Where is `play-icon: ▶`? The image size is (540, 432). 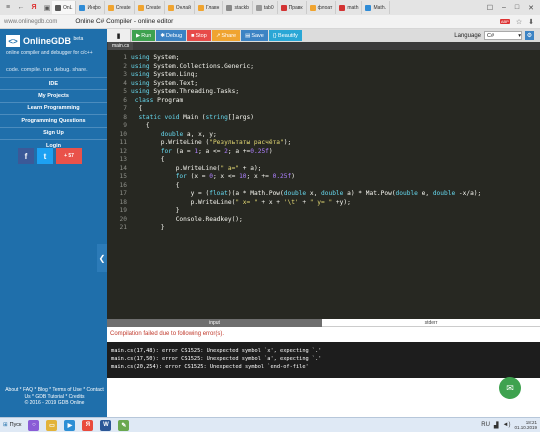 play-icon: ▶ is located at coordinates (138, 35).